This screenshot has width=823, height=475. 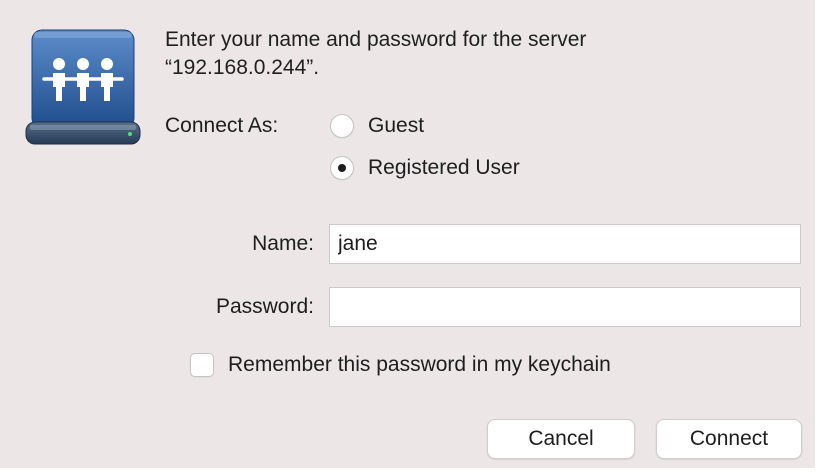 I want to click on connect-button: Connect, so click(x=729, y=439).